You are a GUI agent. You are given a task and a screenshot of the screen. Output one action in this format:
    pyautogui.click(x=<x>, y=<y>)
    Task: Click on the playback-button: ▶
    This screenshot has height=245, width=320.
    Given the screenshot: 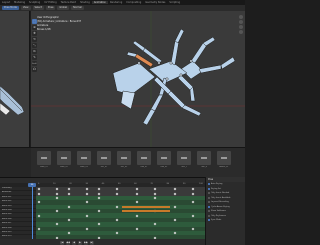 What is the action you would take?
    pyautogui.click(x=80, y=242)
    